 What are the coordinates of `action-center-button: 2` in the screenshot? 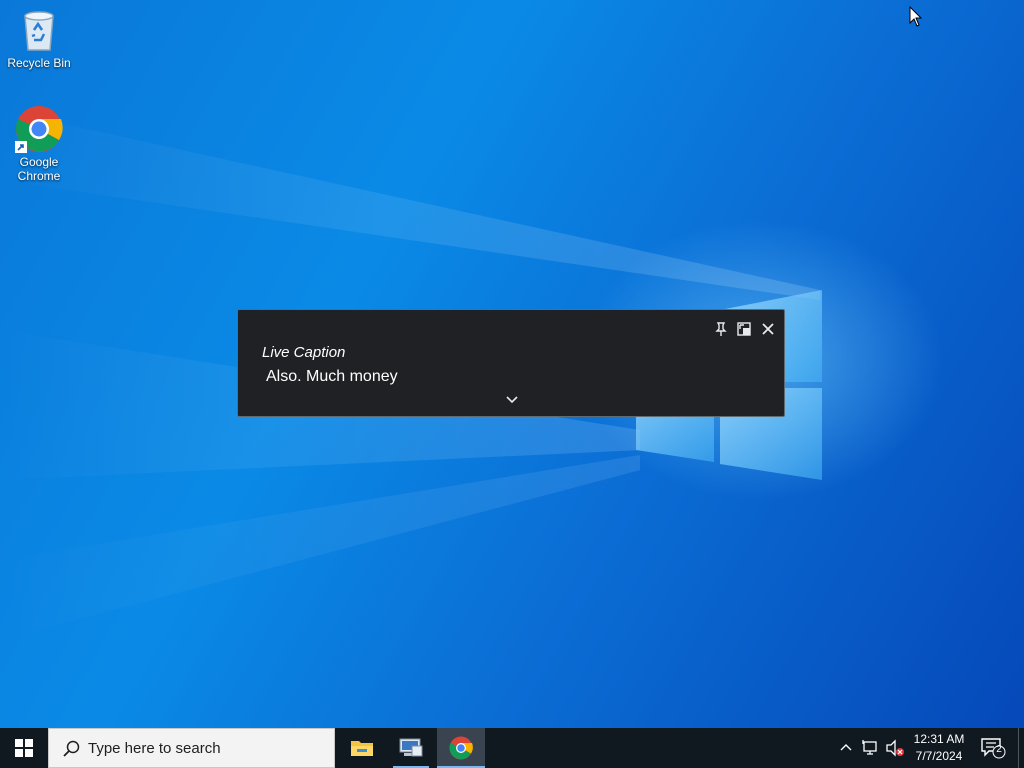 It's located at (993, 748).